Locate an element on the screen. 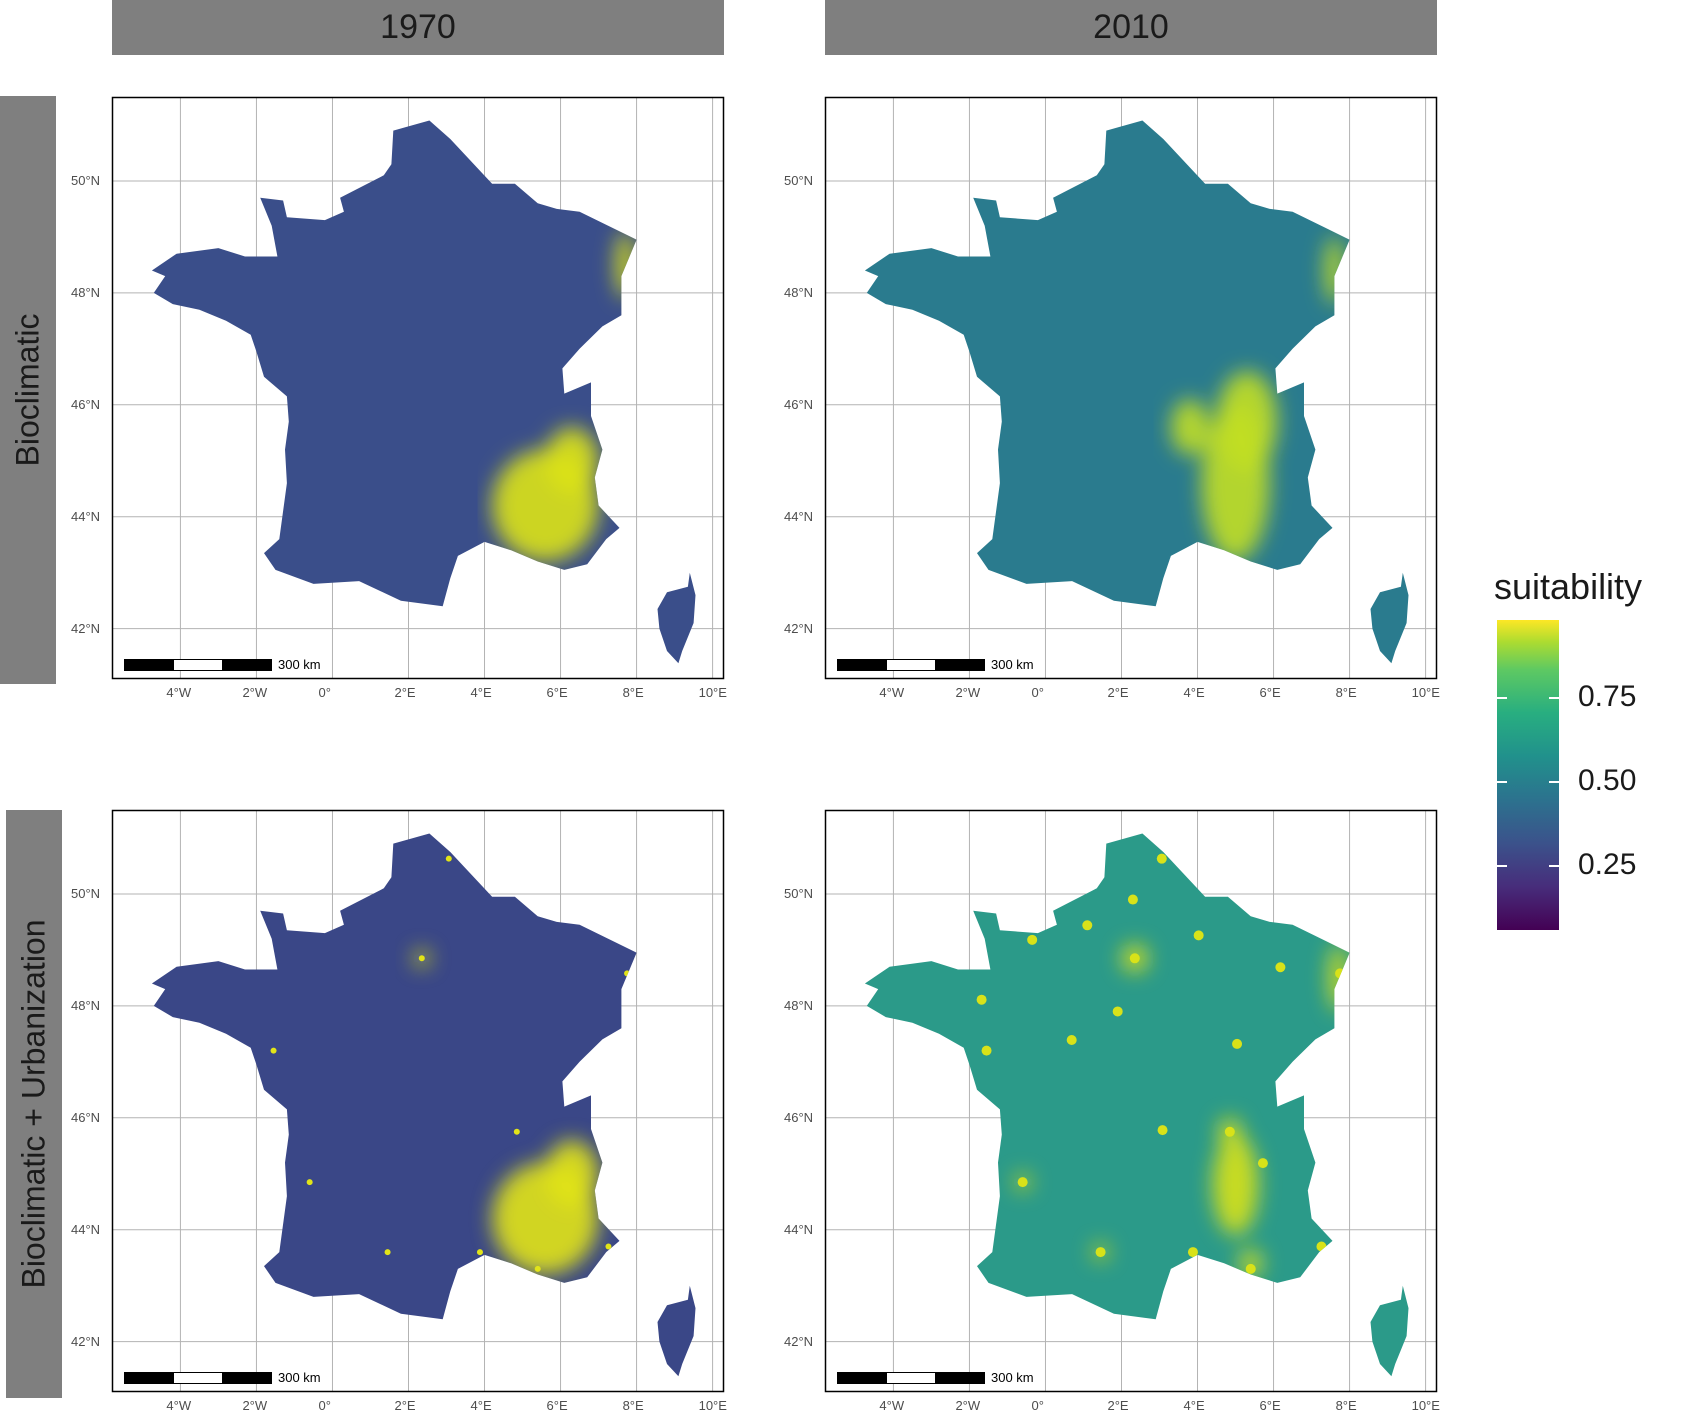  y-tick-label: 44°N is located at coordinates (86, 1229).